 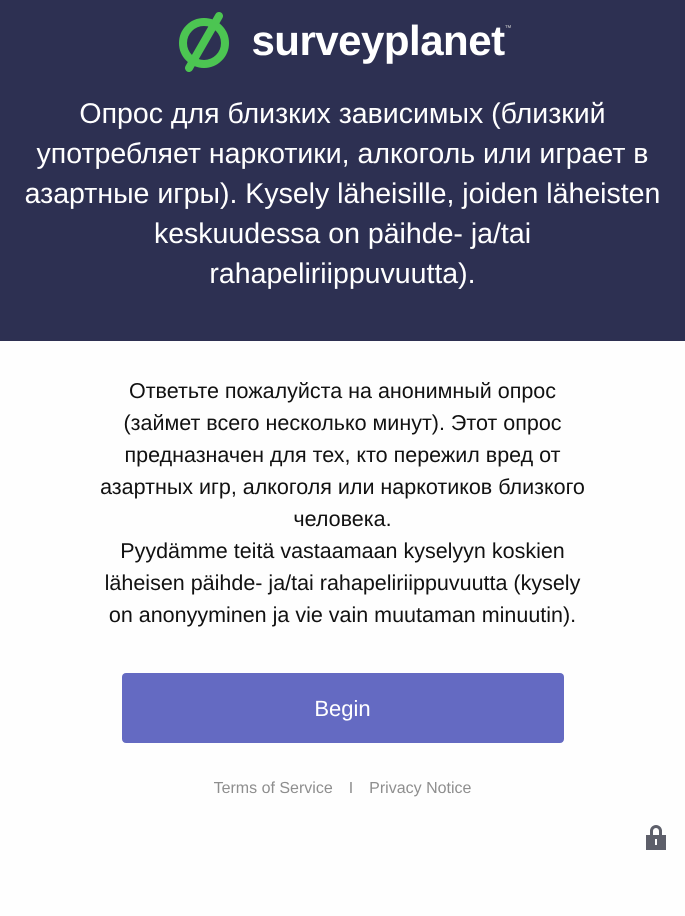 What do you see at coordinates (378, 41) in the screenshot?
I see `logo-text: surveyplanet` at bounding box center [378, 41].